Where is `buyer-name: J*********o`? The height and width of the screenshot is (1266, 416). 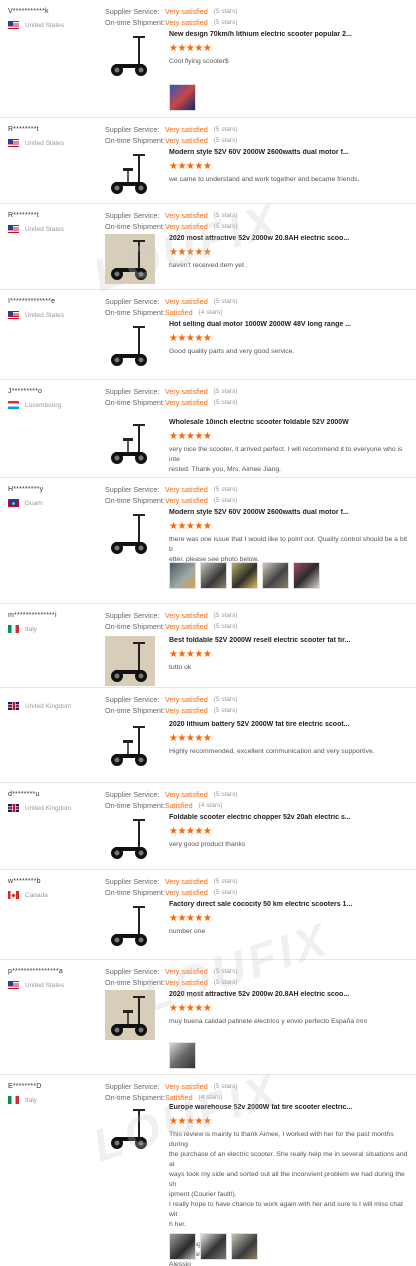
buyer-name: J*********o is located at coordinates (25, 391).